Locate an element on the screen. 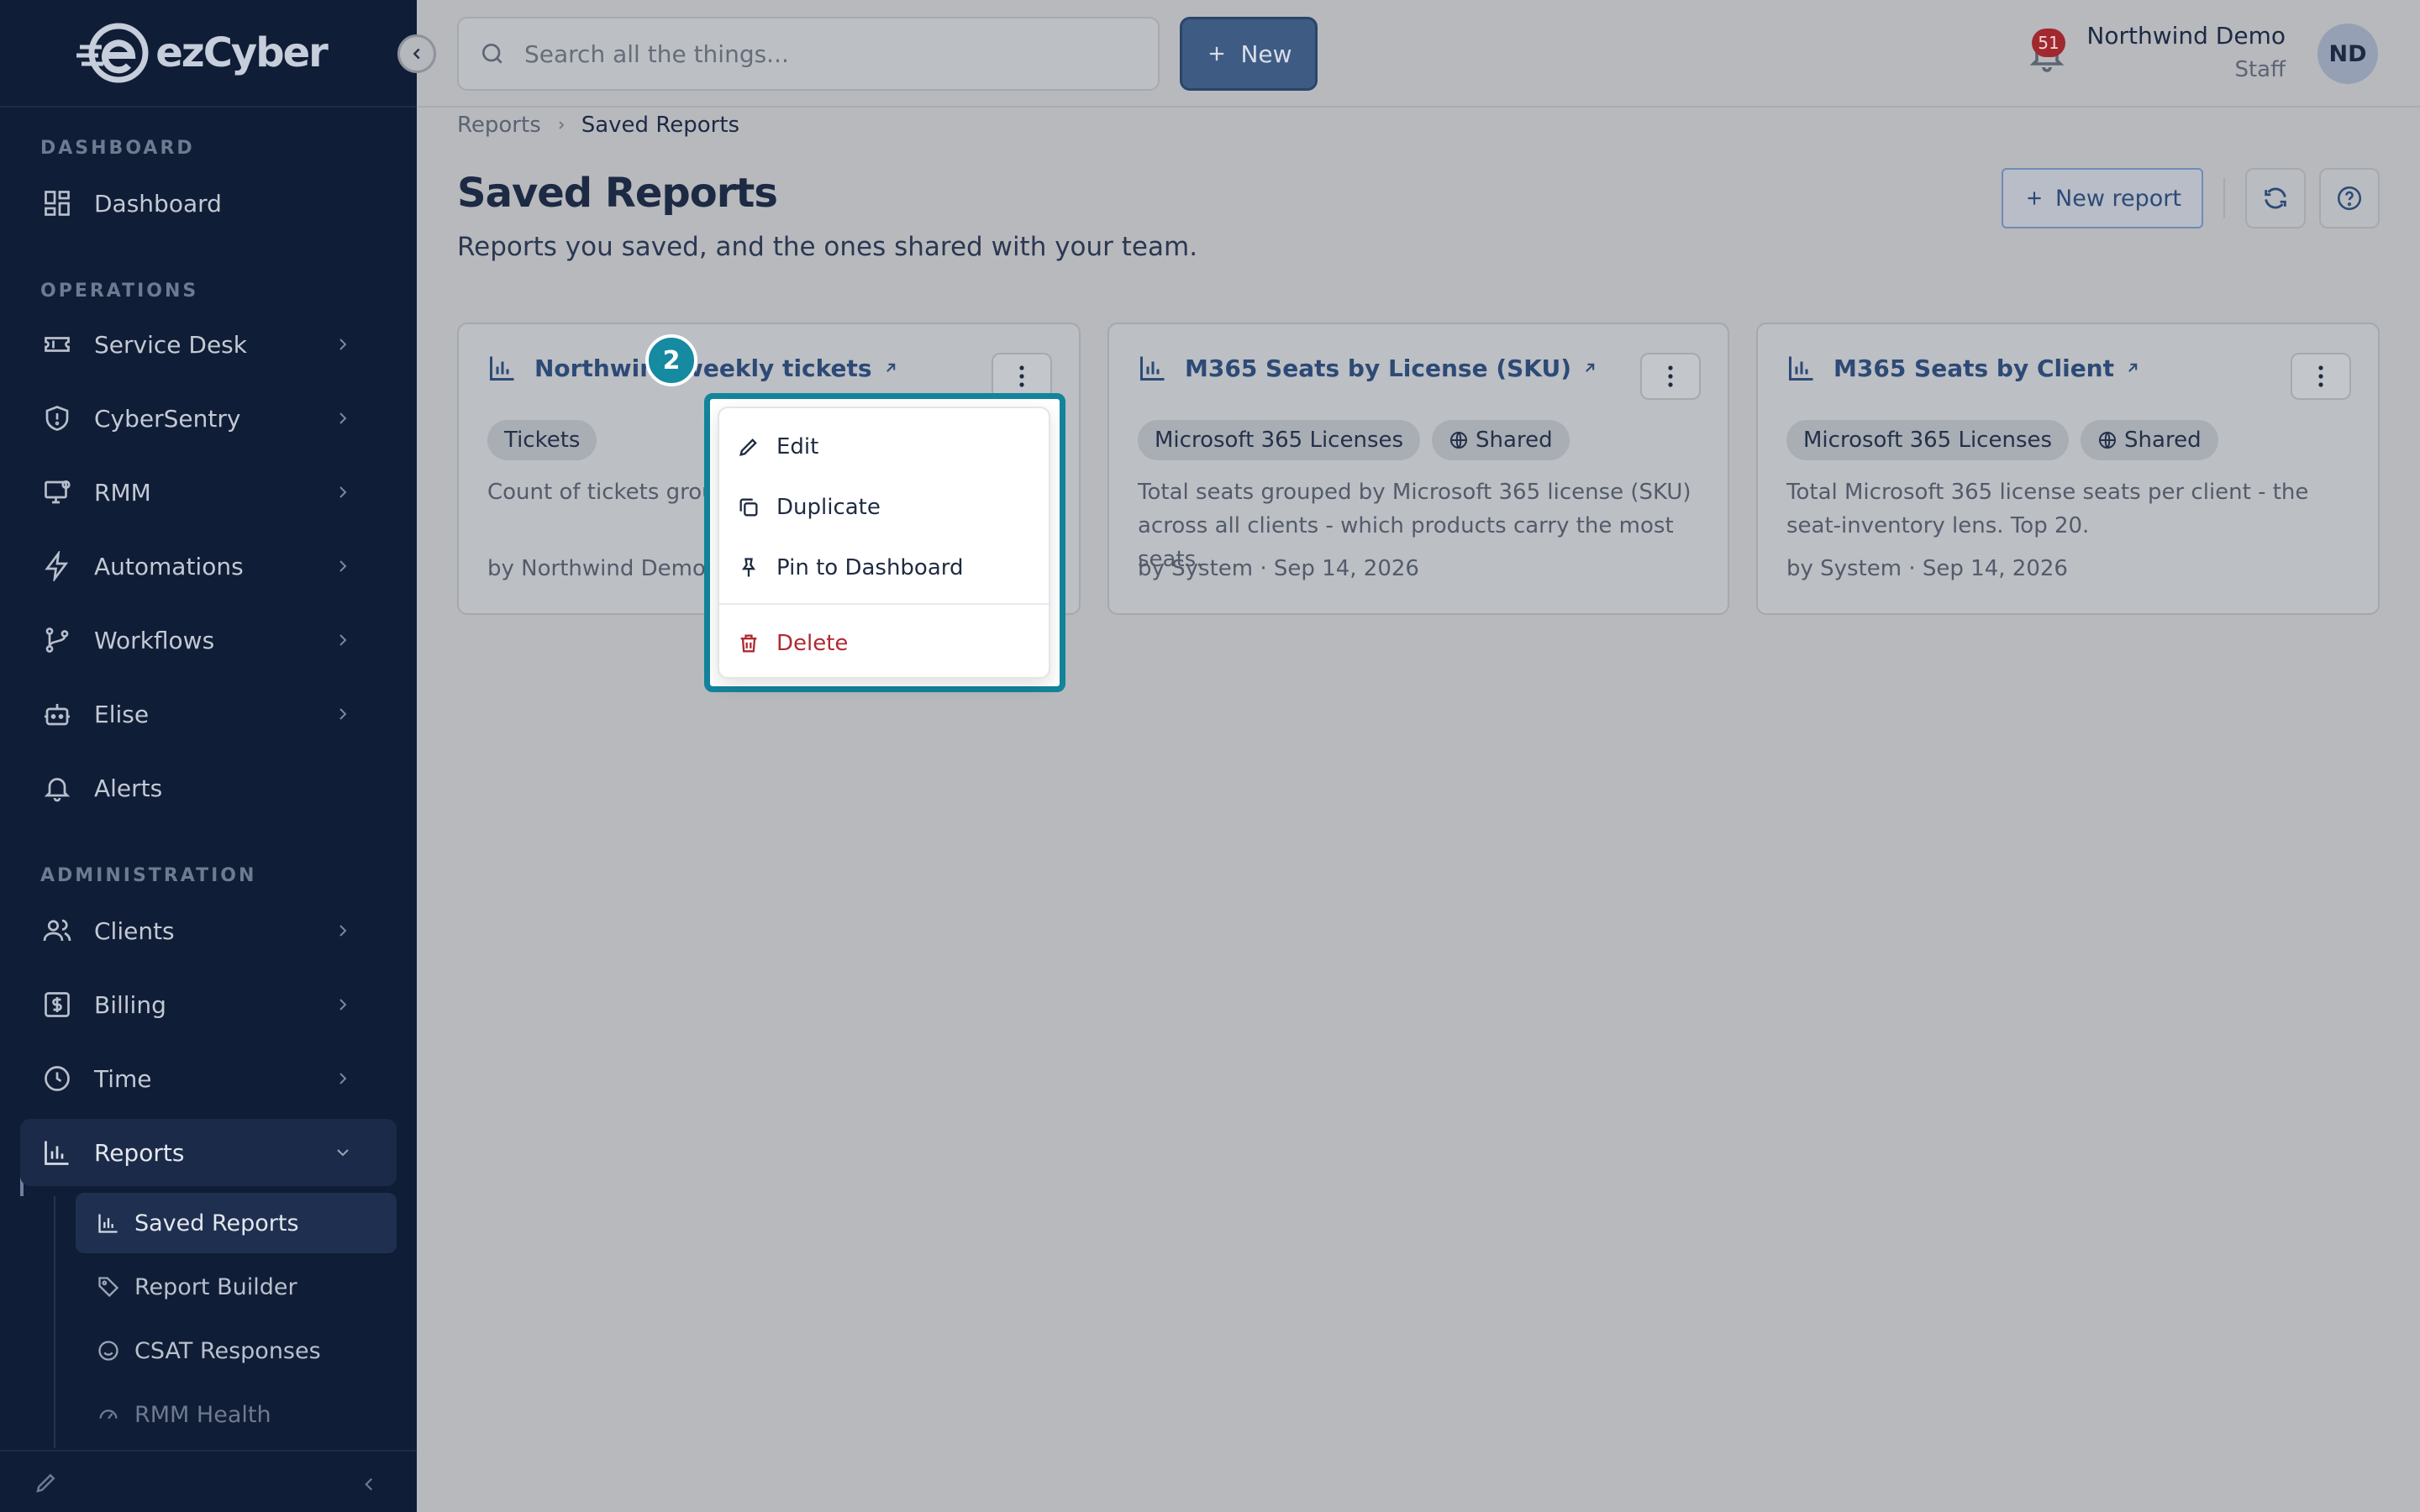  shield-icon is located at coordinates (57, 418).